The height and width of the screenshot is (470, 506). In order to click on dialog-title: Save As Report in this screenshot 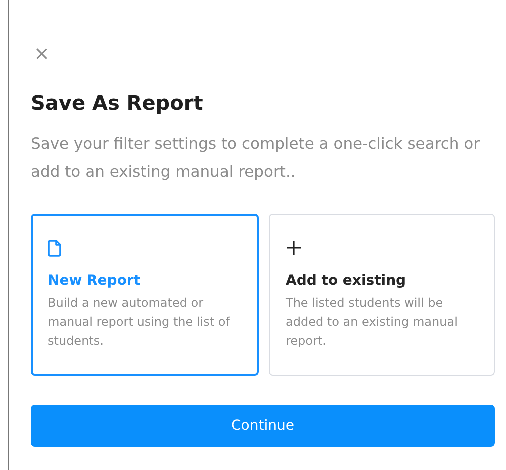, I will do `click(117, 103)`.